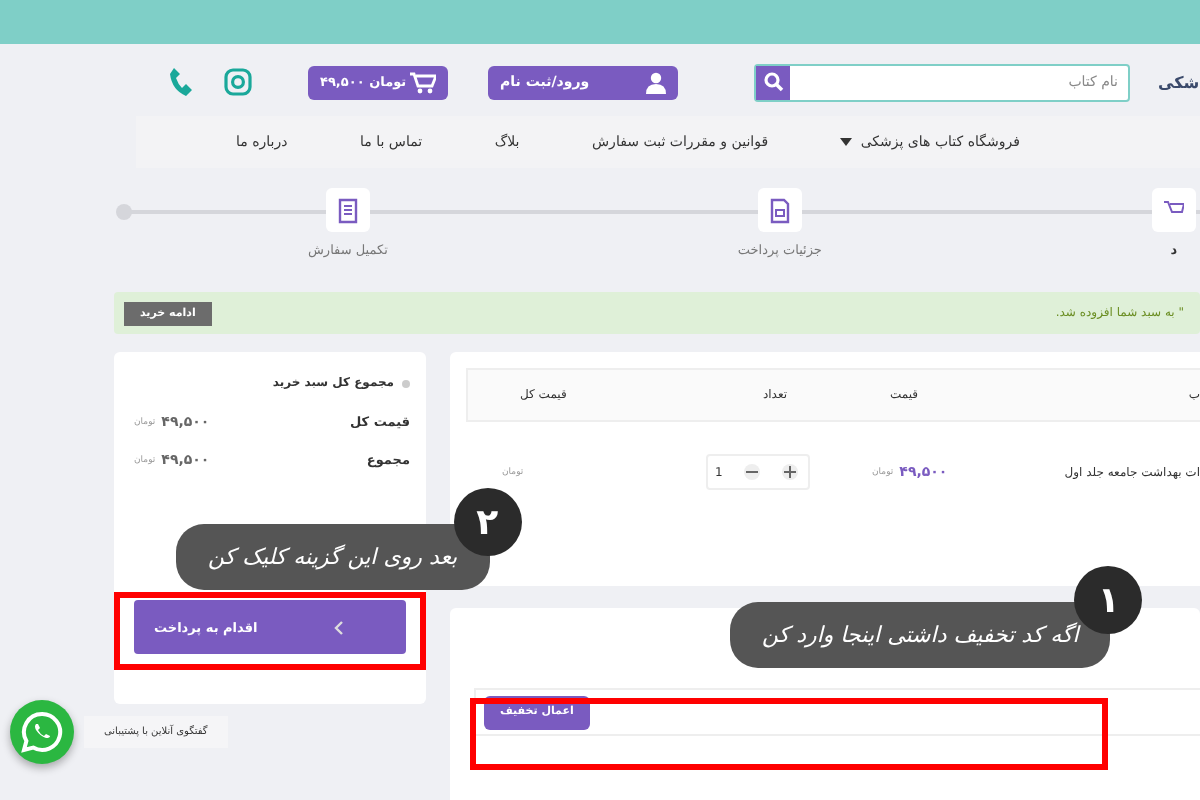 Image resolution: width=1200 pixels, height=800 pixels. I want to click on cart-icon, so click(423, 82).